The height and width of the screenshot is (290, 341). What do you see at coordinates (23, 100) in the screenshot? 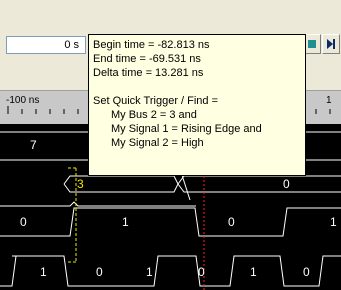
I see `ruler-left-label: -100 ns` at bounding box center [23, 100].